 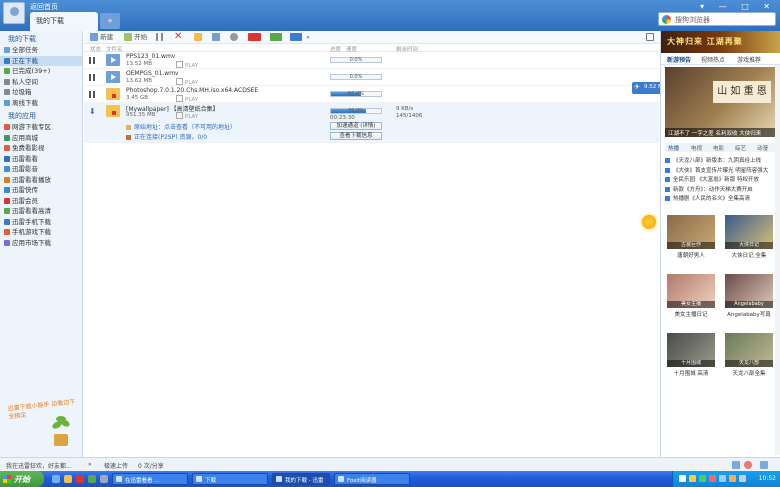 What do you see at coordinates (41, 127) in the screenshot?
I see `sidebar-item-app-0: 网游下载专区` at bounding box center [41, 127].